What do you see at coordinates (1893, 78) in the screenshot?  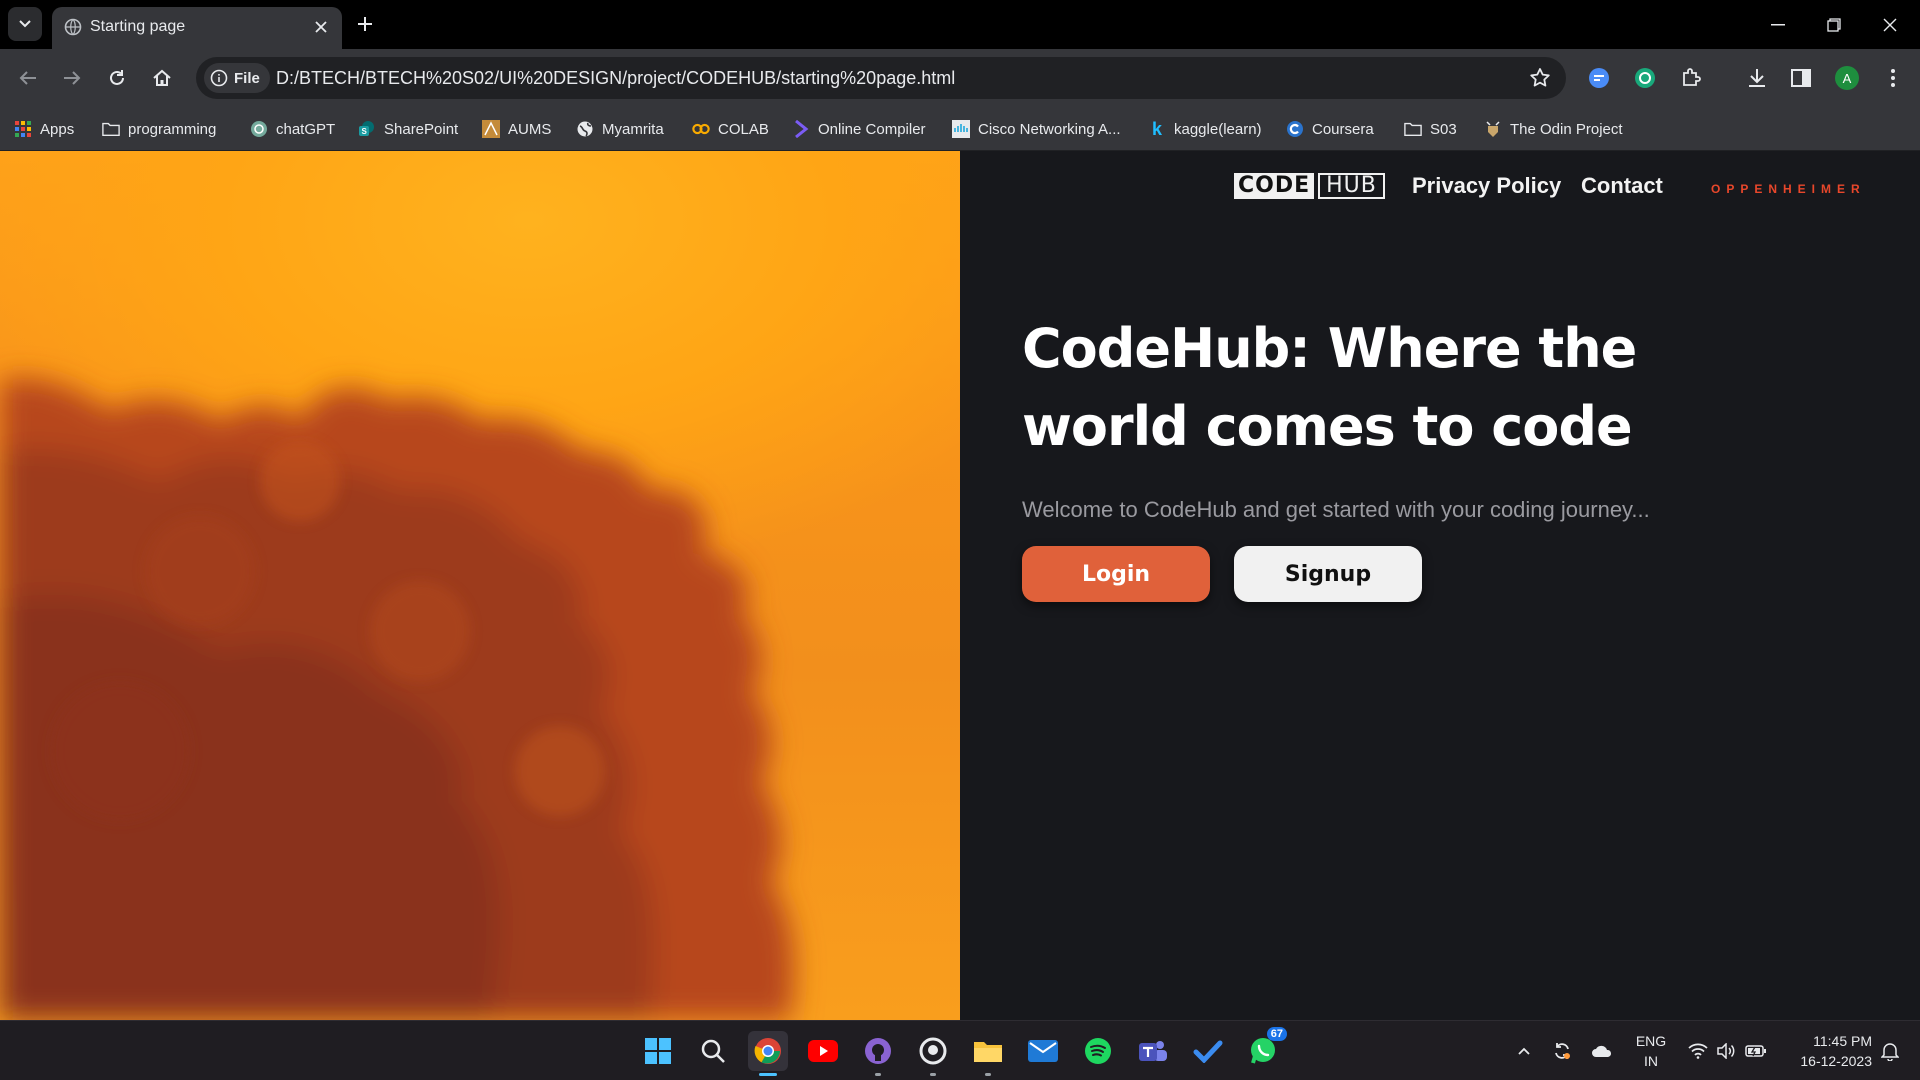 I see `menu-button` at bounding box center [1893, 78].